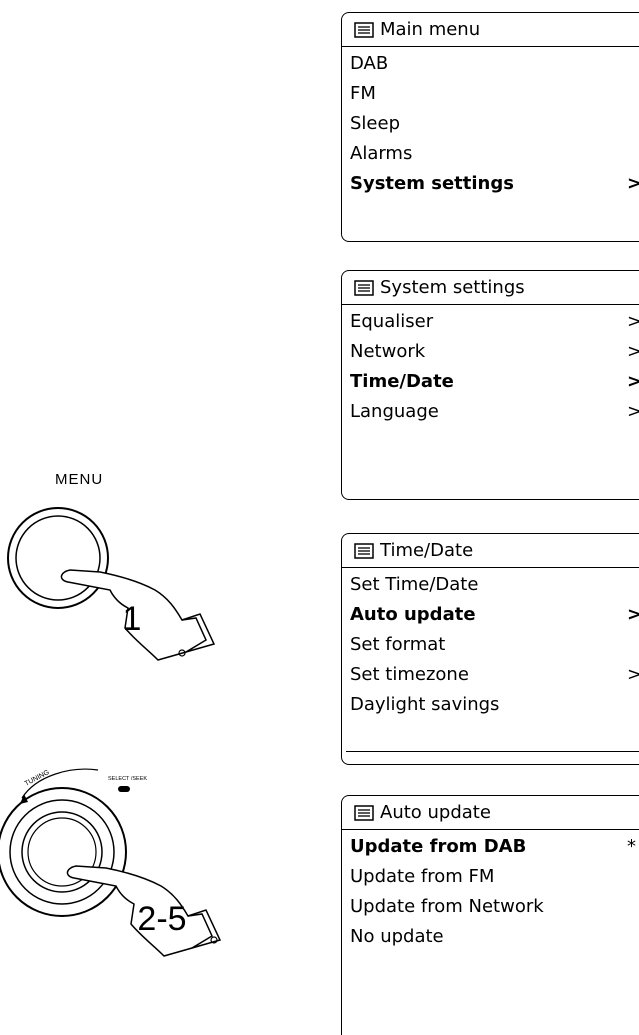 This screenshot has height=1035, width=639. I want to click on menu-item-daylight-savings: Daylight savings, so click(494, 705).